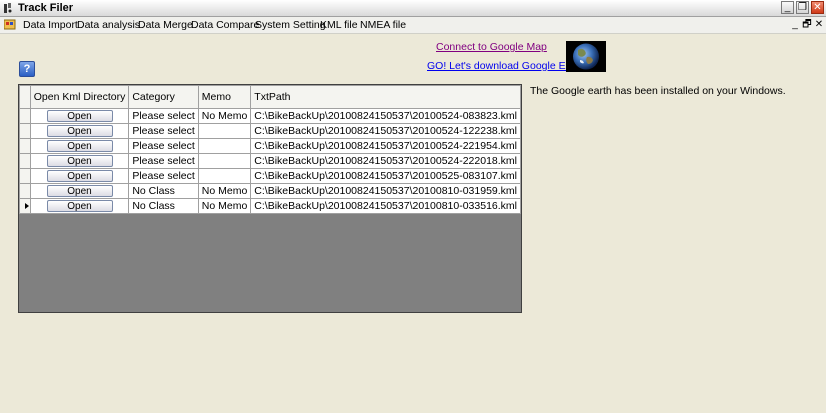 This screenshot has width=826, height=413. I want to click on current-row-arrow-icon, so click(27, 206).